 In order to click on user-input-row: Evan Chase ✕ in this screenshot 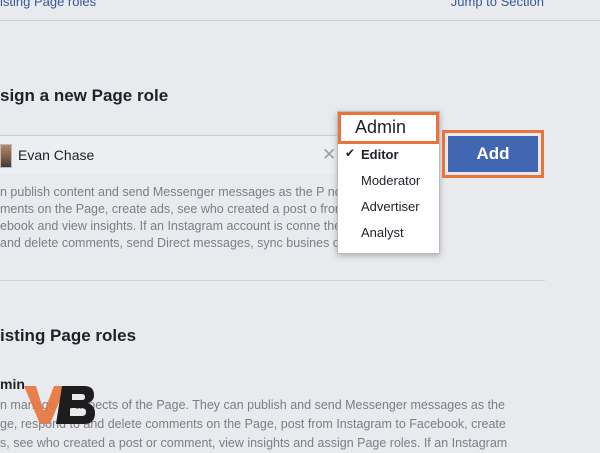, I will do `click(171, 154)`.